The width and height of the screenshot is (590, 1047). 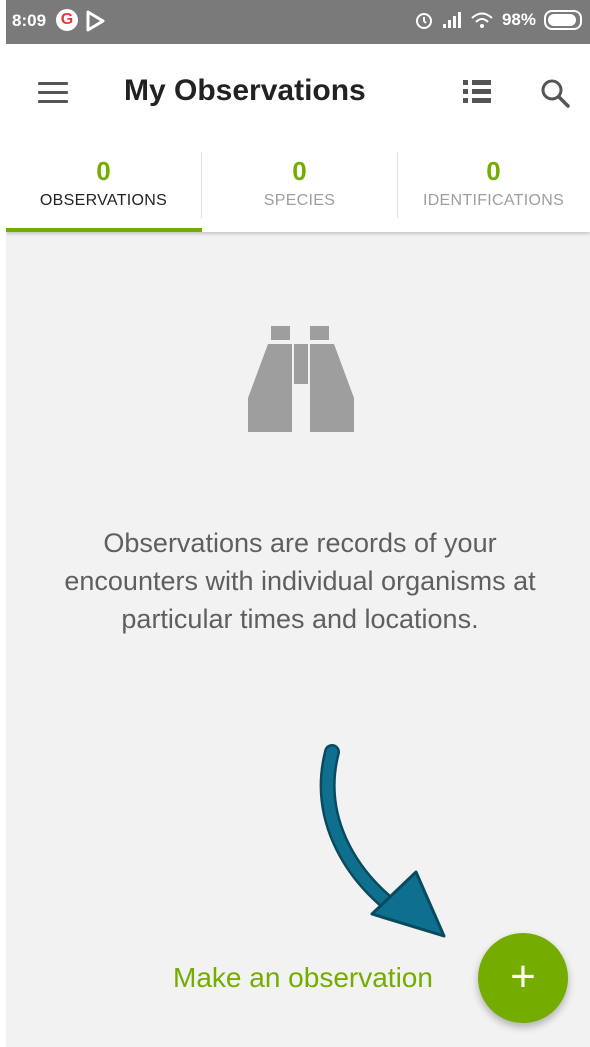 I want to click on add-observation-button: +, so click(x=523, y=978).